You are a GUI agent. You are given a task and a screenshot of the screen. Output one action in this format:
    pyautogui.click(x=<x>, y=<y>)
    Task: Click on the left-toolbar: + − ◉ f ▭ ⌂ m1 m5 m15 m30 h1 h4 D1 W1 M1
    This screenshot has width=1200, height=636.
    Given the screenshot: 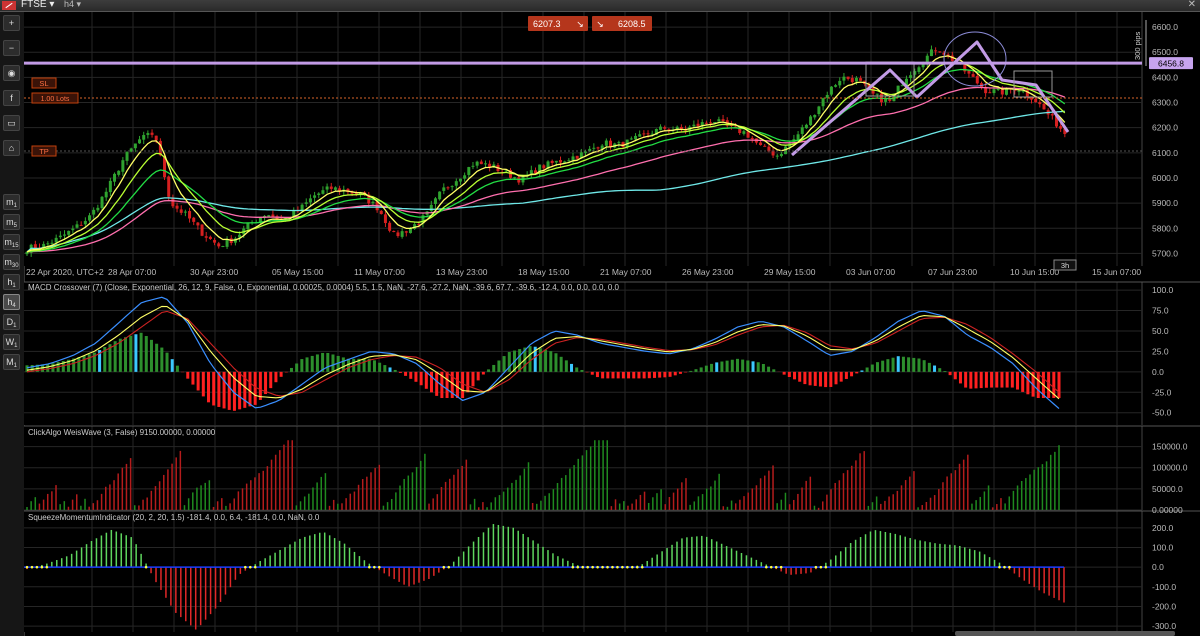 What is the action you would take?
    pyautogui.click(x=12, y=324)
    